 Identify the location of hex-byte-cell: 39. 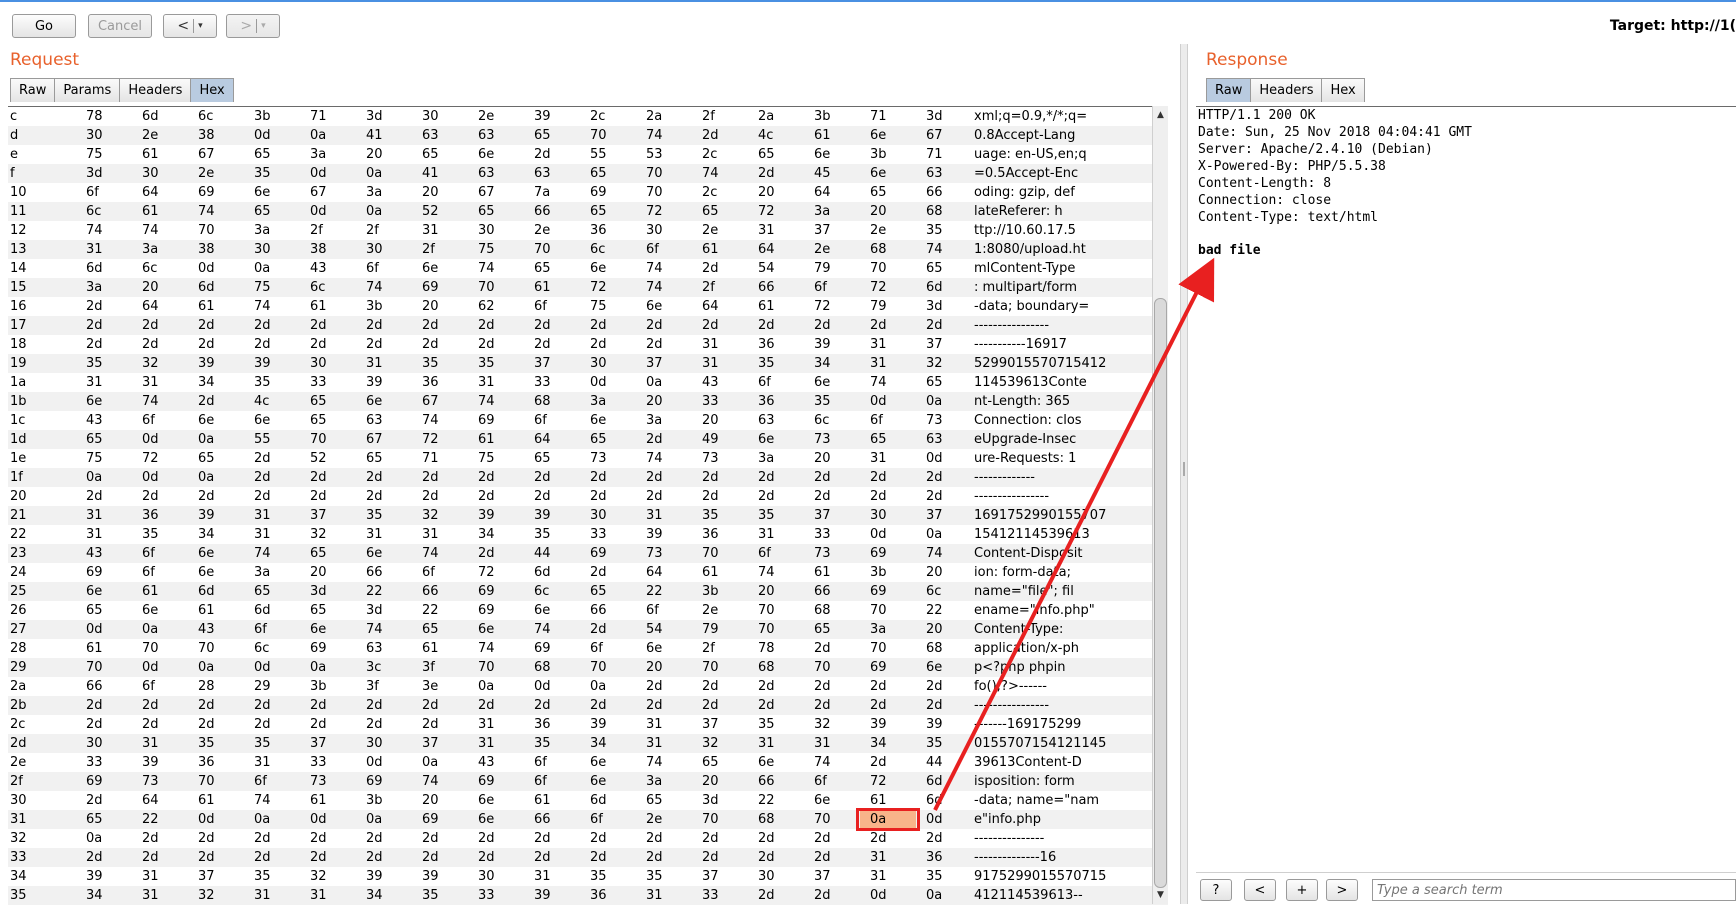
(430, 876).